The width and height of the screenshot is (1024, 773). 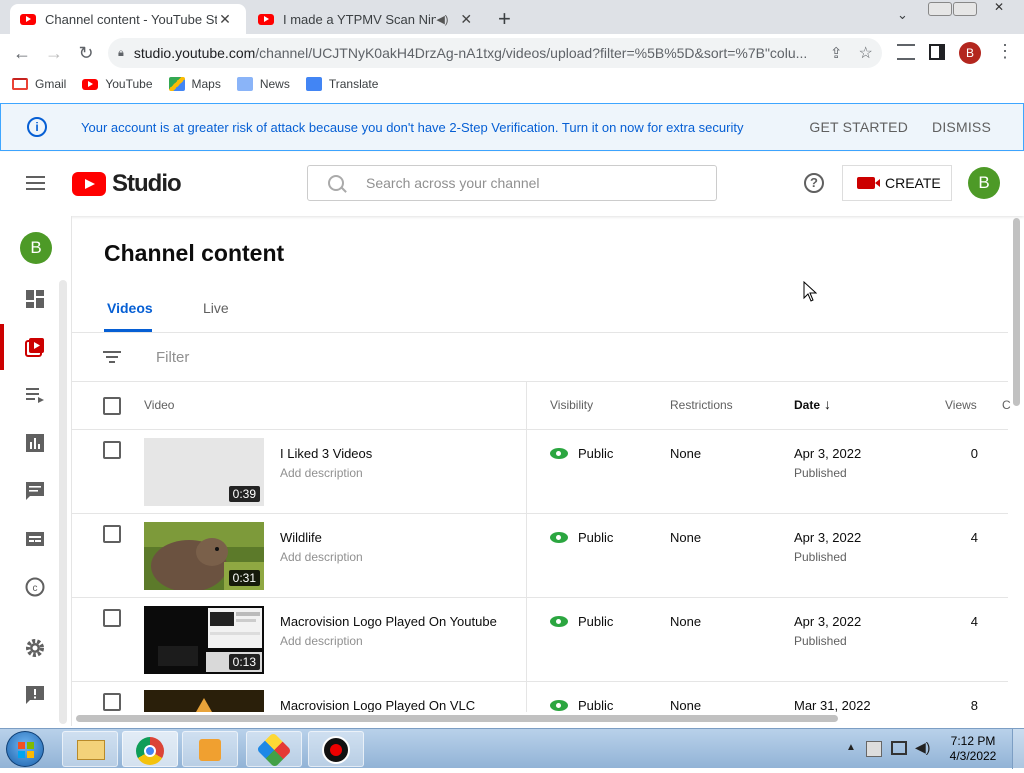 What do you see at coordinates (194, 53) in the screenshot?
I see `url-host: studio.youtube.com` at bounding box center [194, 53].